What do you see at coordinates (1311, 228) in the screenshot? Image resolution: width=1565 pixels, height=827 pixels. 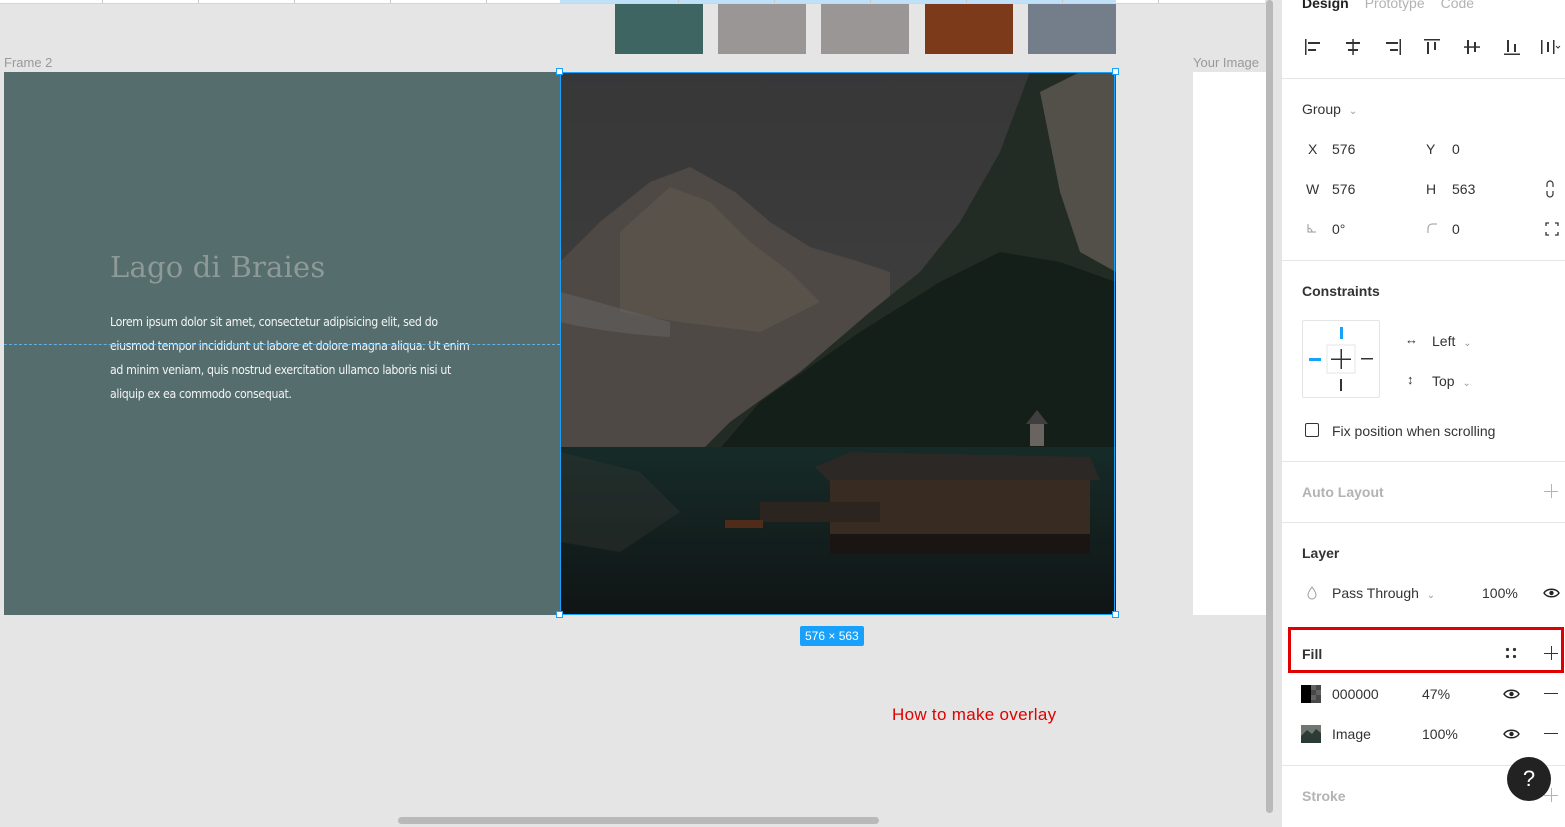 I see `rotation-icon` at bounding box center [1311, 228].